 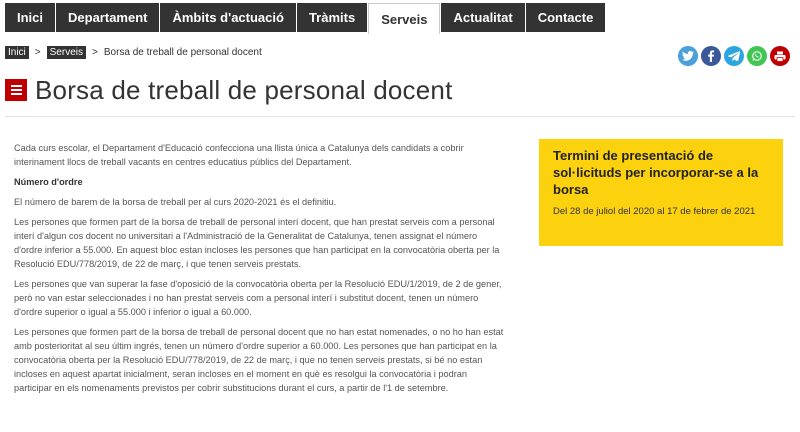 I want to click on breadcrumb-home-link: Inici, so click(x=17, y=52).